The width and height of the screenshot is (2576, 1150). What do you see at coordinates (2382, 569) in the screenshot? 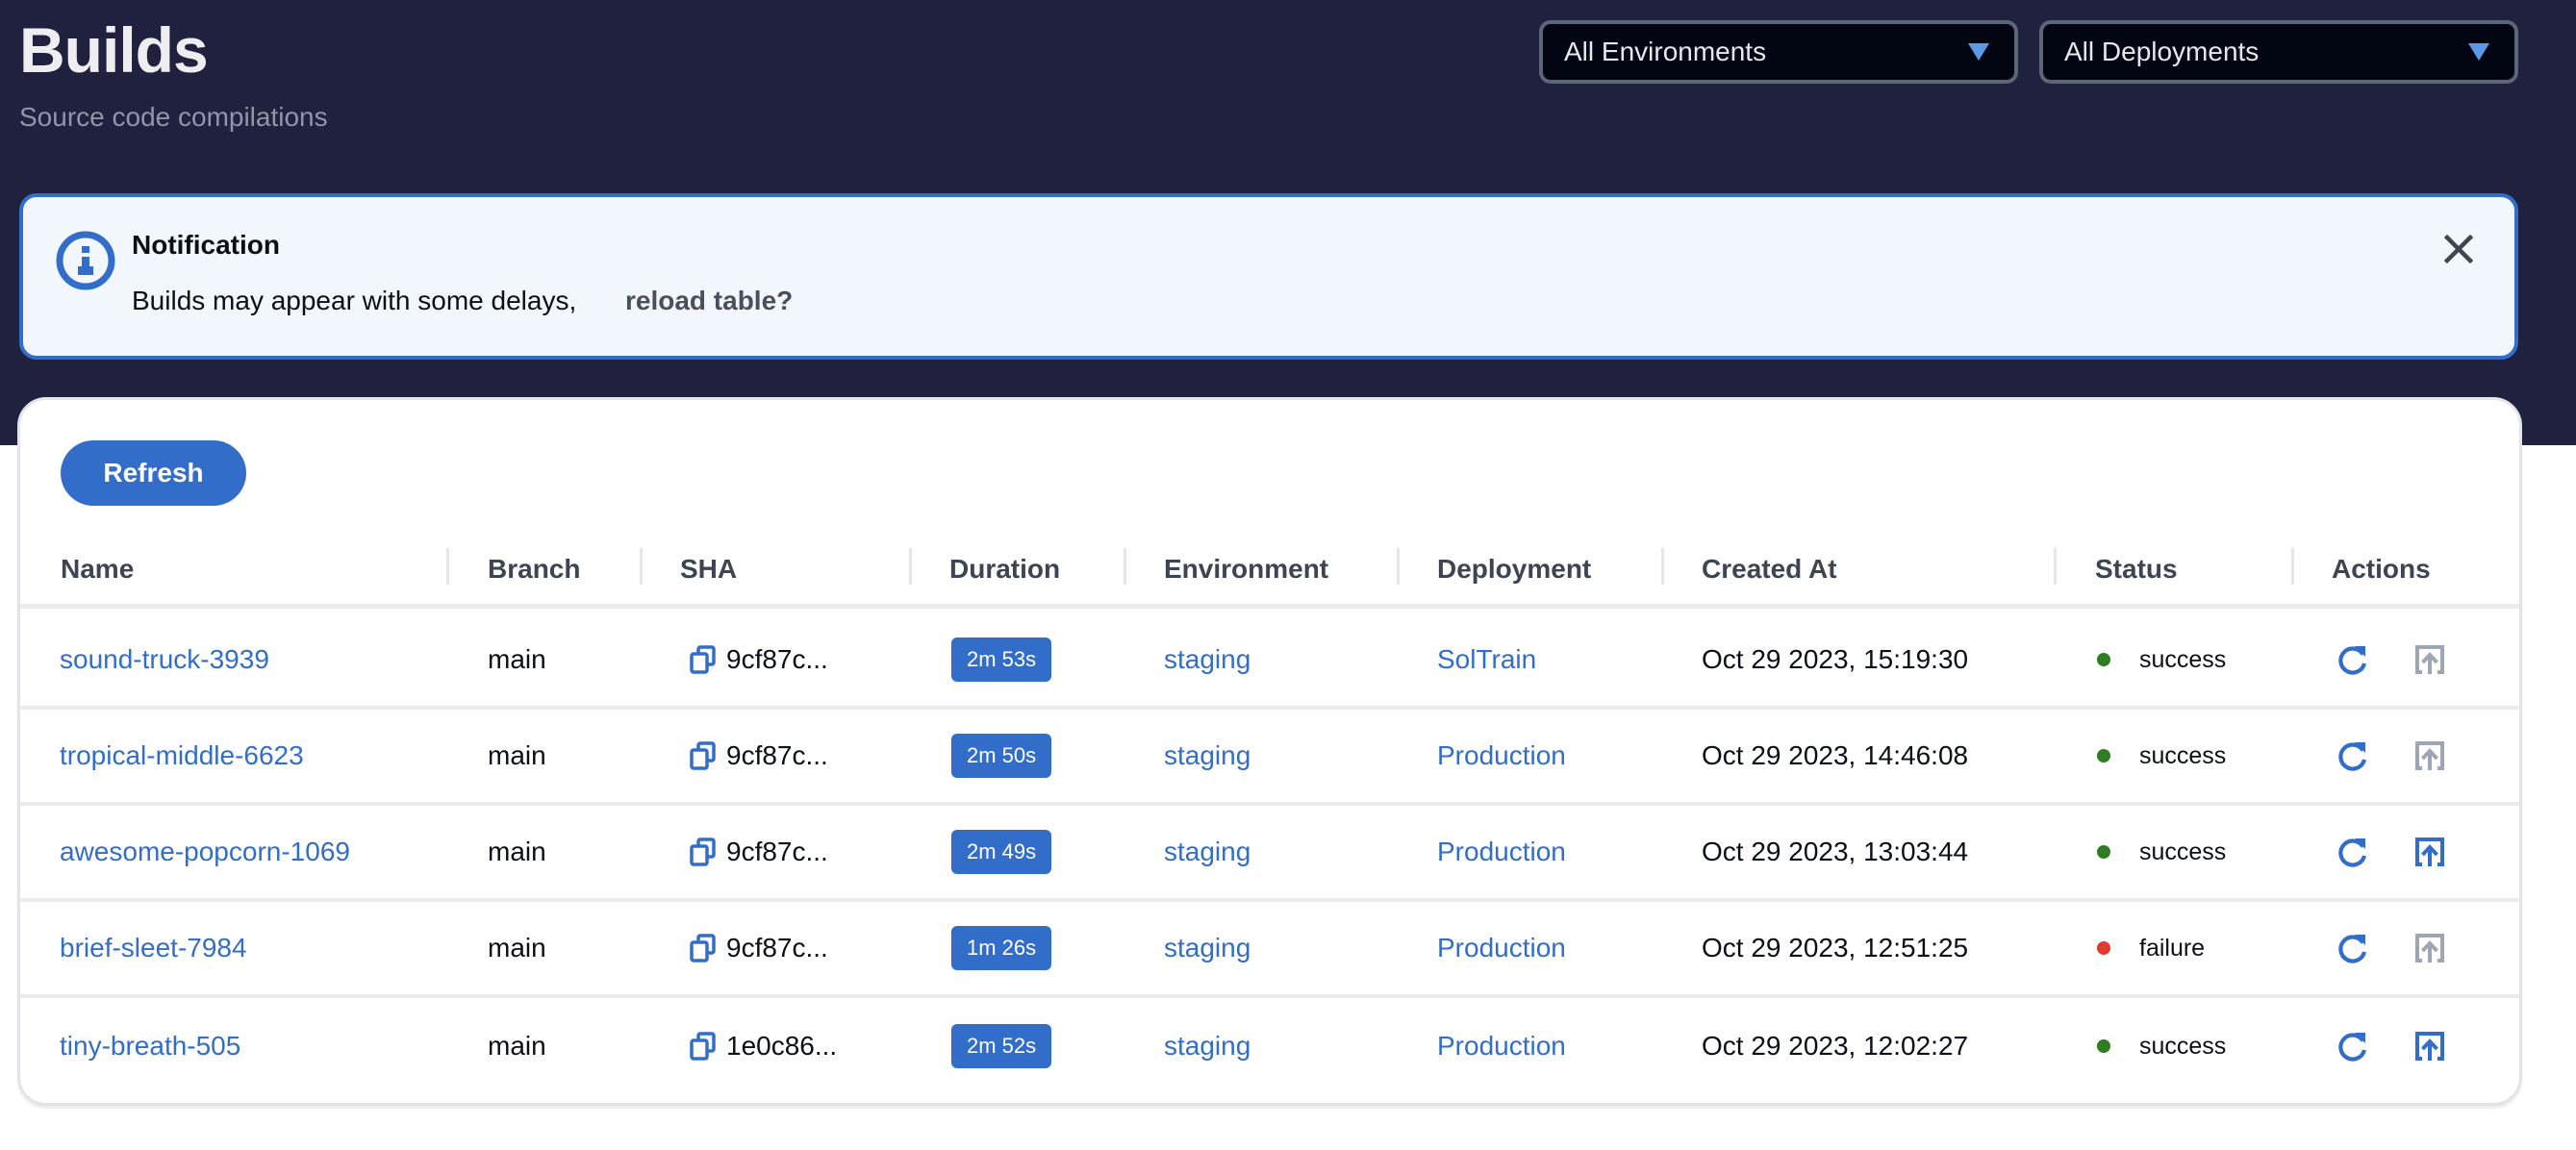
I see `column-header-actions: Actions` at bounding box center [2382, 569].